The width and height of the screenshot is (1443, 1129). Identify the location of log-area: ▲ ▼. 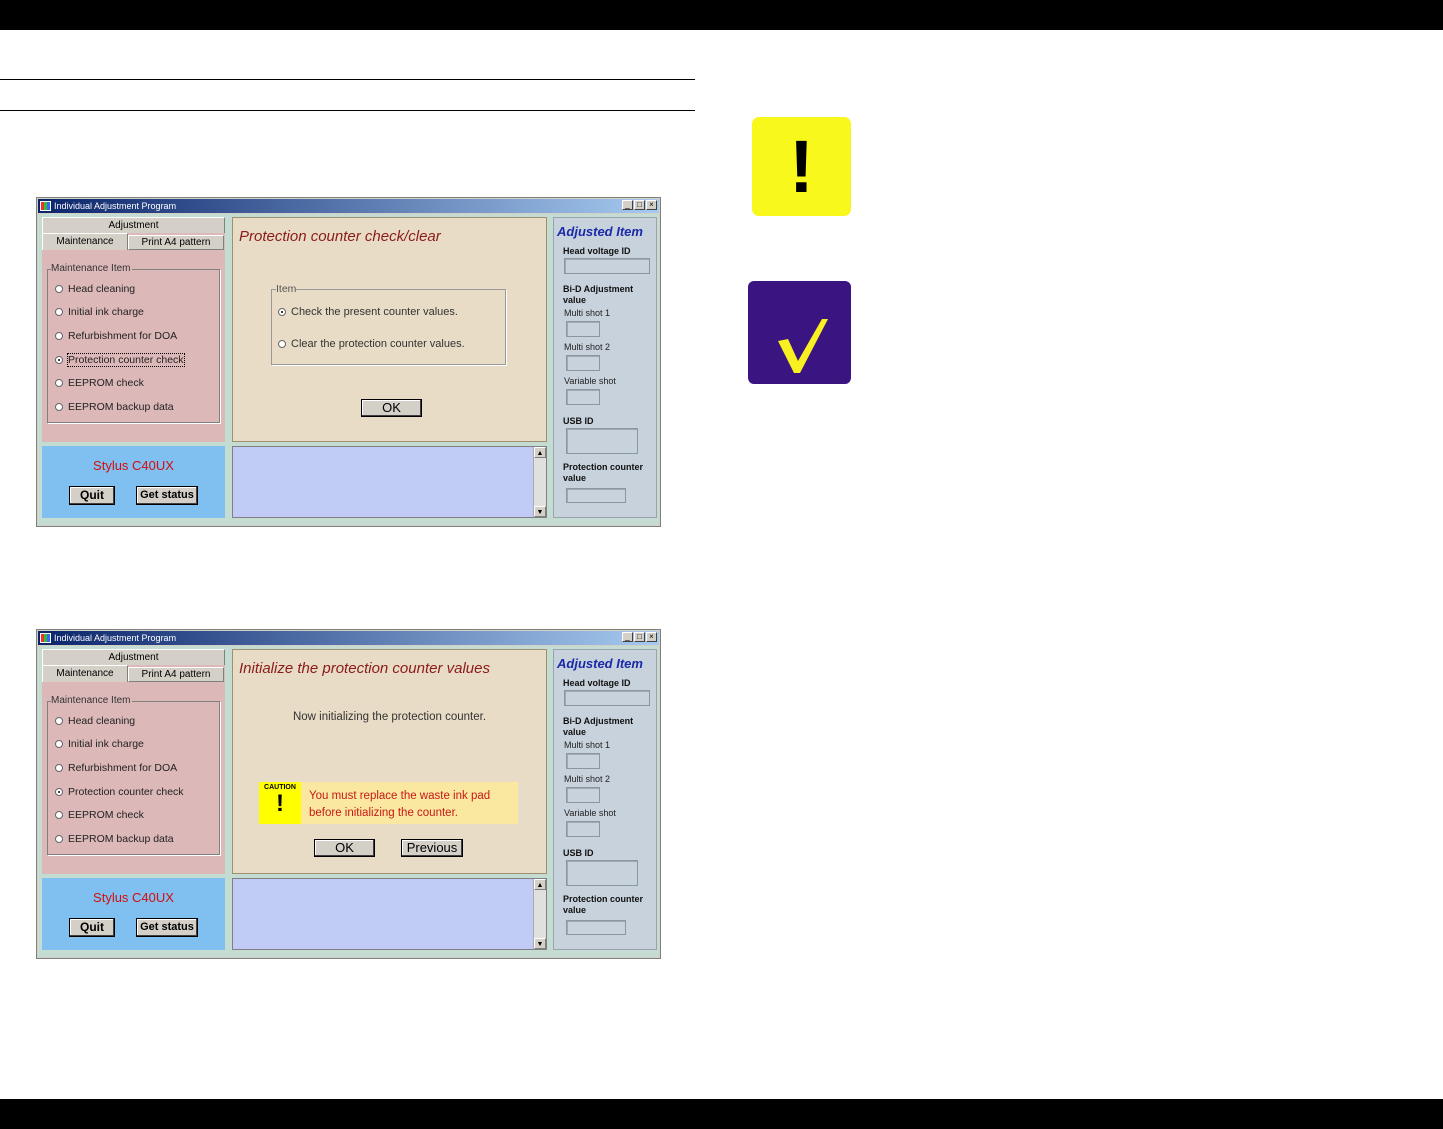
(389, 482).